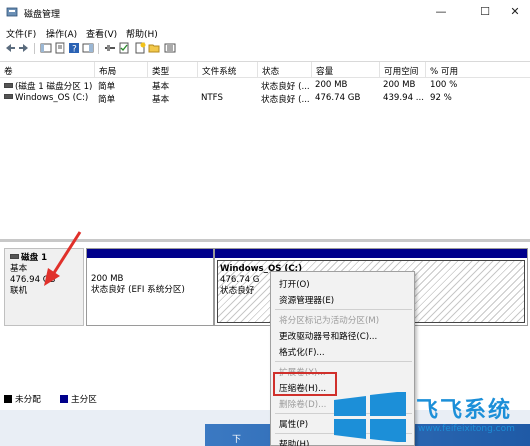  What do you see at coordinates (338, 98) in the screenshot?
I see `cell-capacity: 476.74 GB` at bounding box center [338, 98].